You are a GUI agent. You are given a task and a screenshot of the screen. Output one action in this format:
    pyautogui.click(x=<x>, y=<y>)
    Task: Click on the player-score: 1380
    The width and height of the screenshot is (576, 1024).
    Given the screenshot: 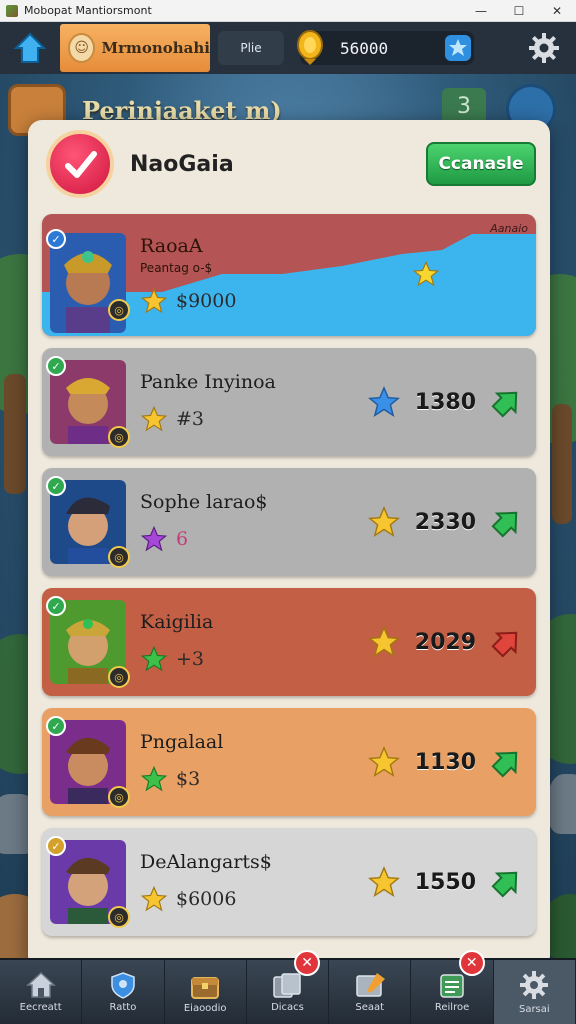 What is the action you would take?
    pyautogui.click(x=445, y=402)
    